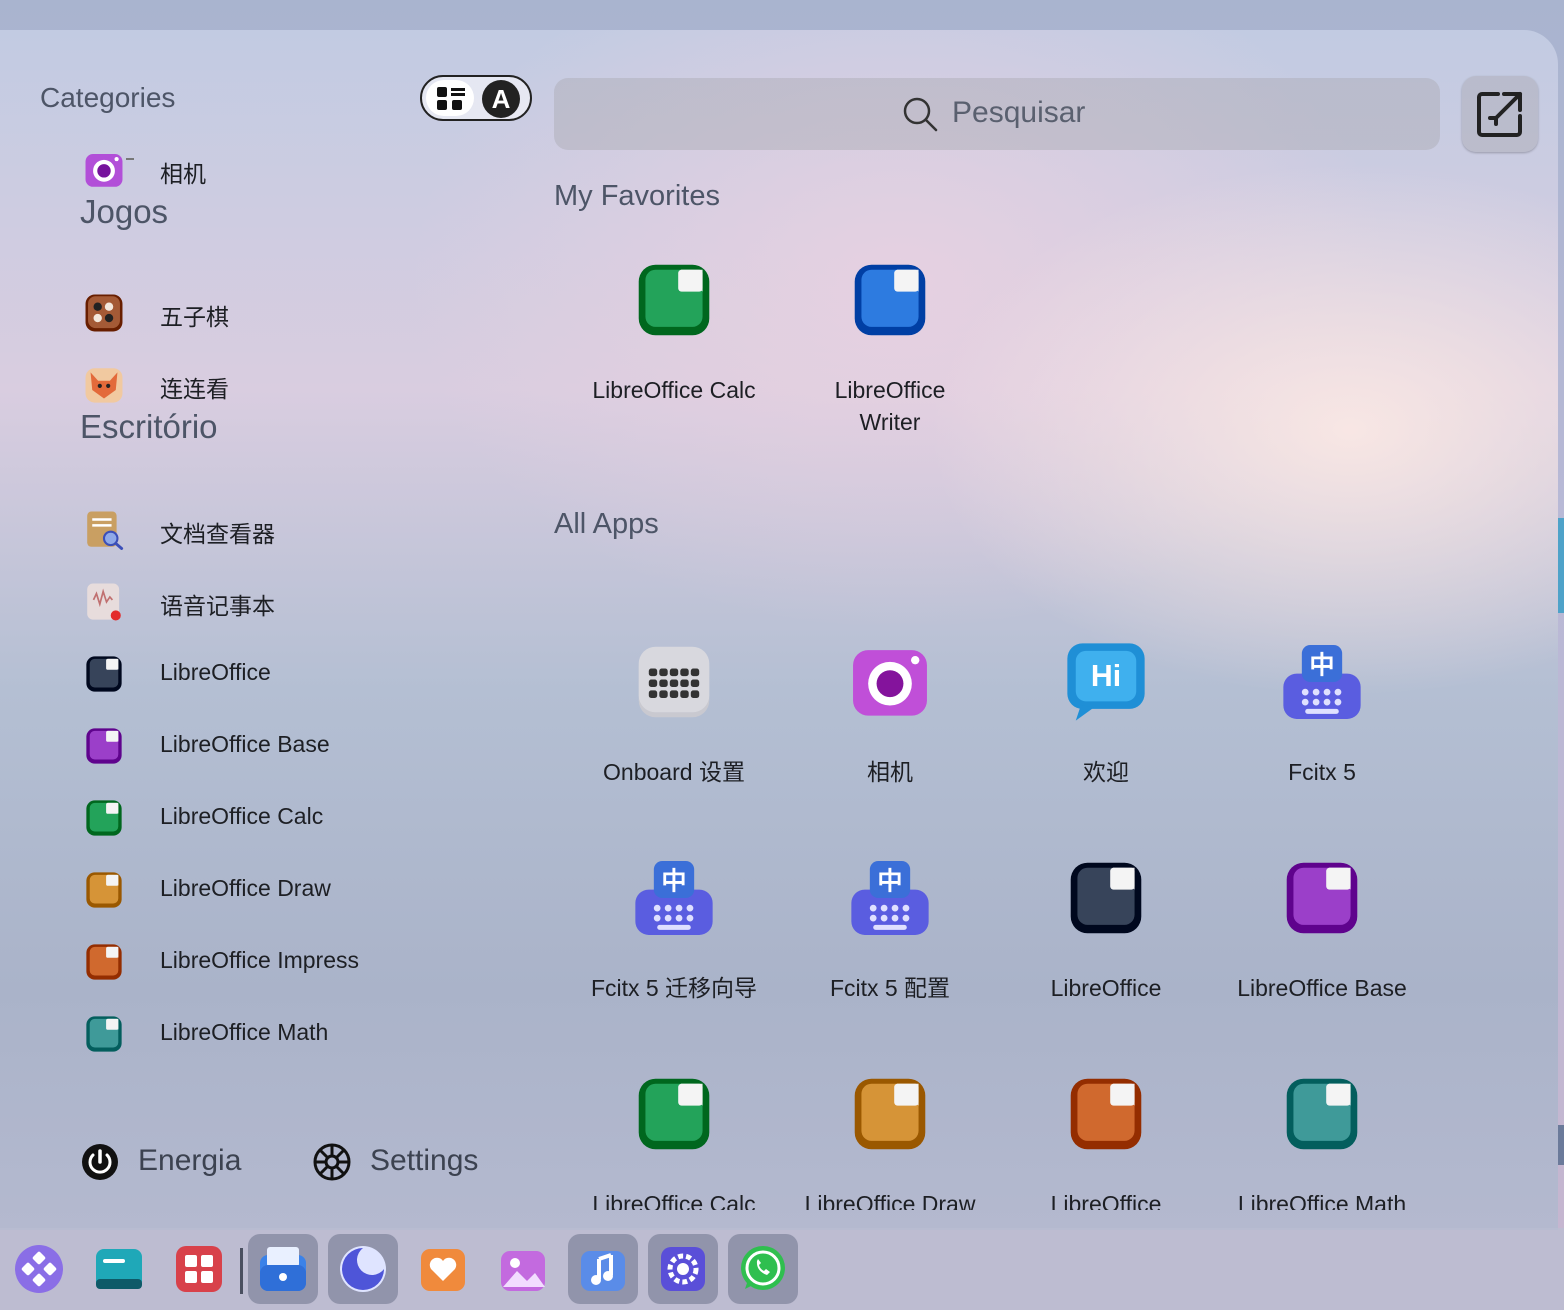 The width and height of the screenshot is (1564, 1310). Describe the element at coordinates (183, 174) in the screenshot. I see `sidebar-app-label: 相机` at that location.